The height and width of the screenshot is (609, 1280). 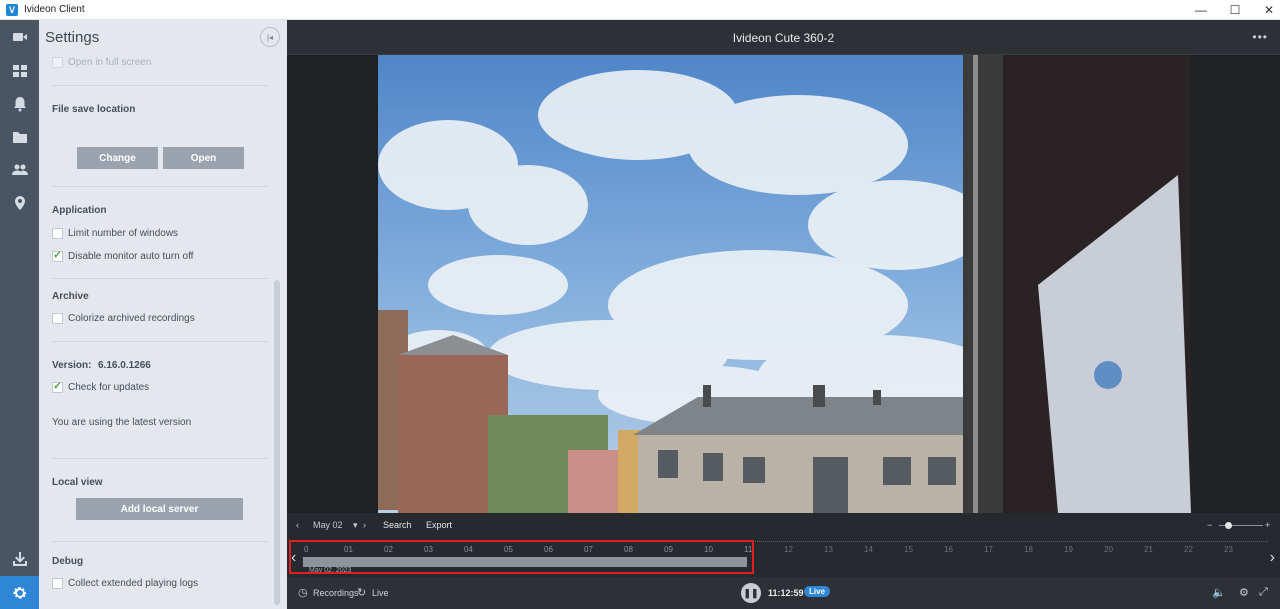 I want to click on export-button: Export, so click(x=439, y=525).